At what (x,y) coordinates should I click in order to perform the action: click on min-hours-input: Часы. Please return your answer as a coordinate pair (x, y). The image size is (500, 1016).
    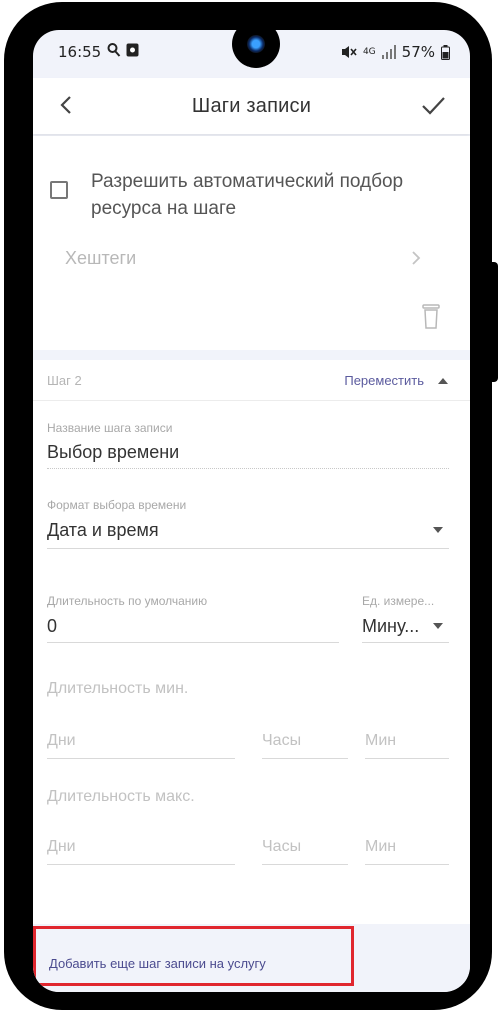
    Looking at the image, I should click on (281, 741).